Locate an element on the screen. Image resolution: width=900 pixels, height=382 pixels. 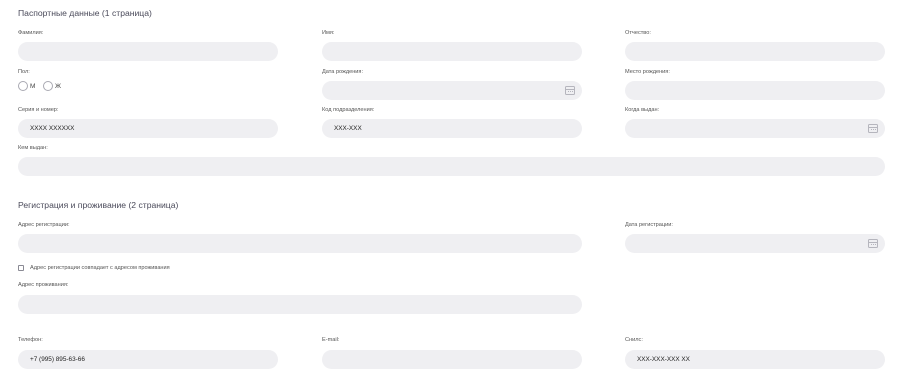
birth-place-input is located at coordinates (755, 90).